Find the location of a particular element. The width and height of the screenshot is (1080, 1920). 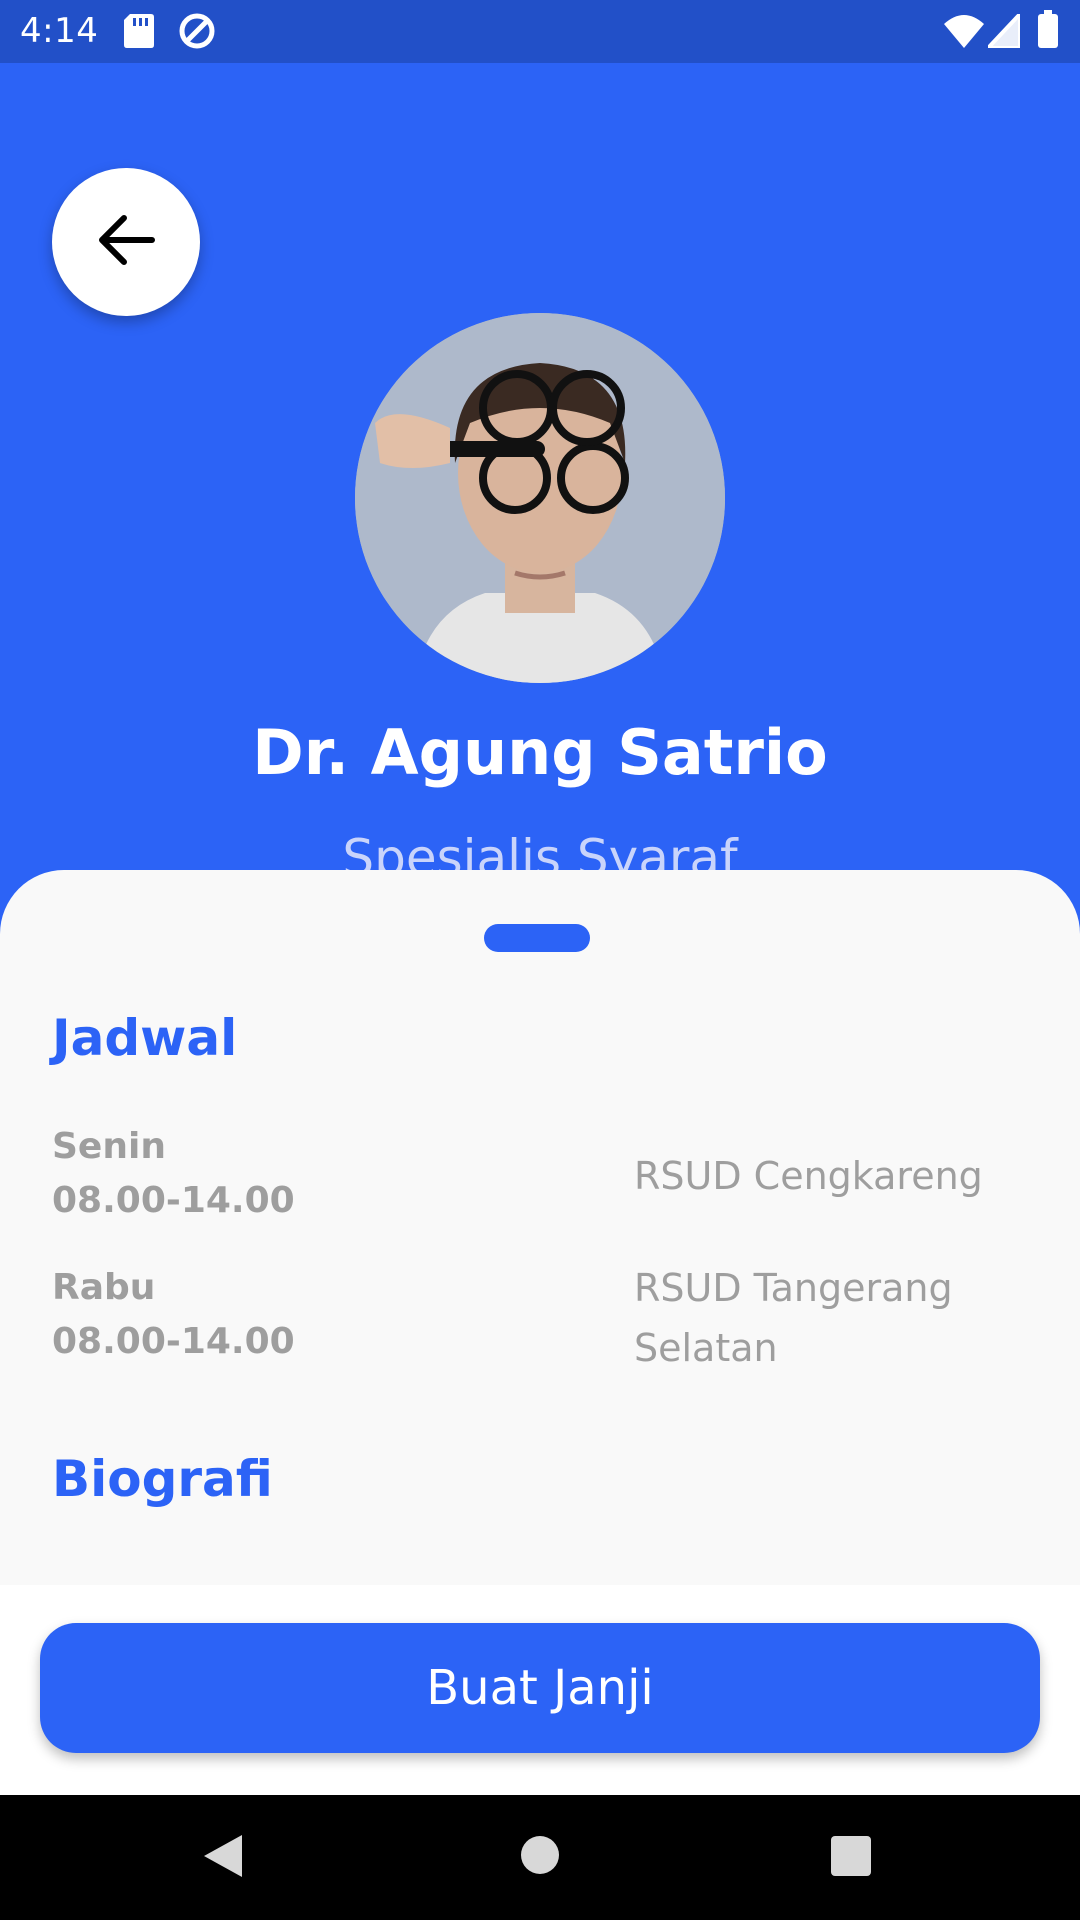

schedule-title: Jadwal is located at coordinates (145, 1038).